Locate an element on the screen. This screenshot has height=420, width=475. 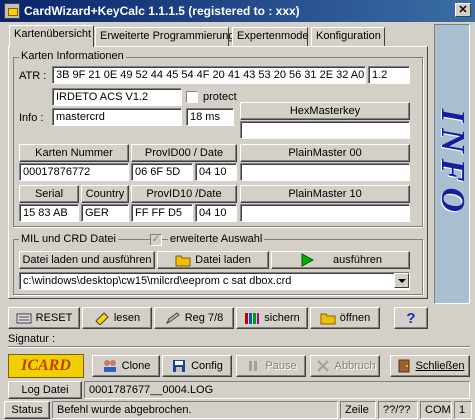
provid00-field: 06 6F 5D is located at coordinates (162, 172).